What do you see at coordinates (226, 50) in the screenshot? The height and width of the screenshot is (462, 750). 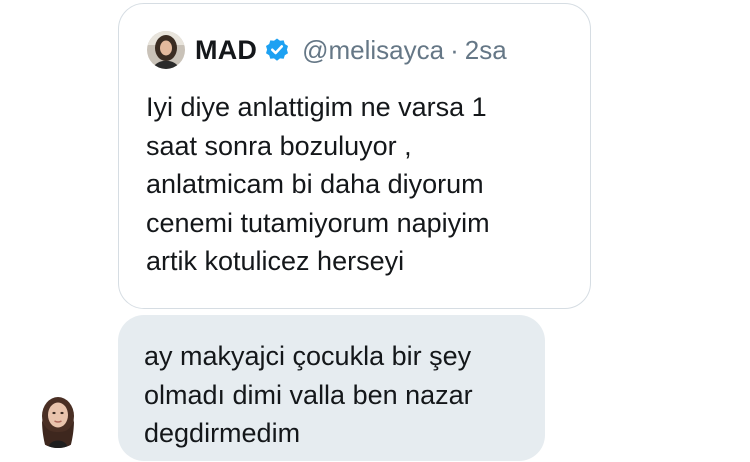 I see `display-name: MAD` at bounding box center [226, 50].